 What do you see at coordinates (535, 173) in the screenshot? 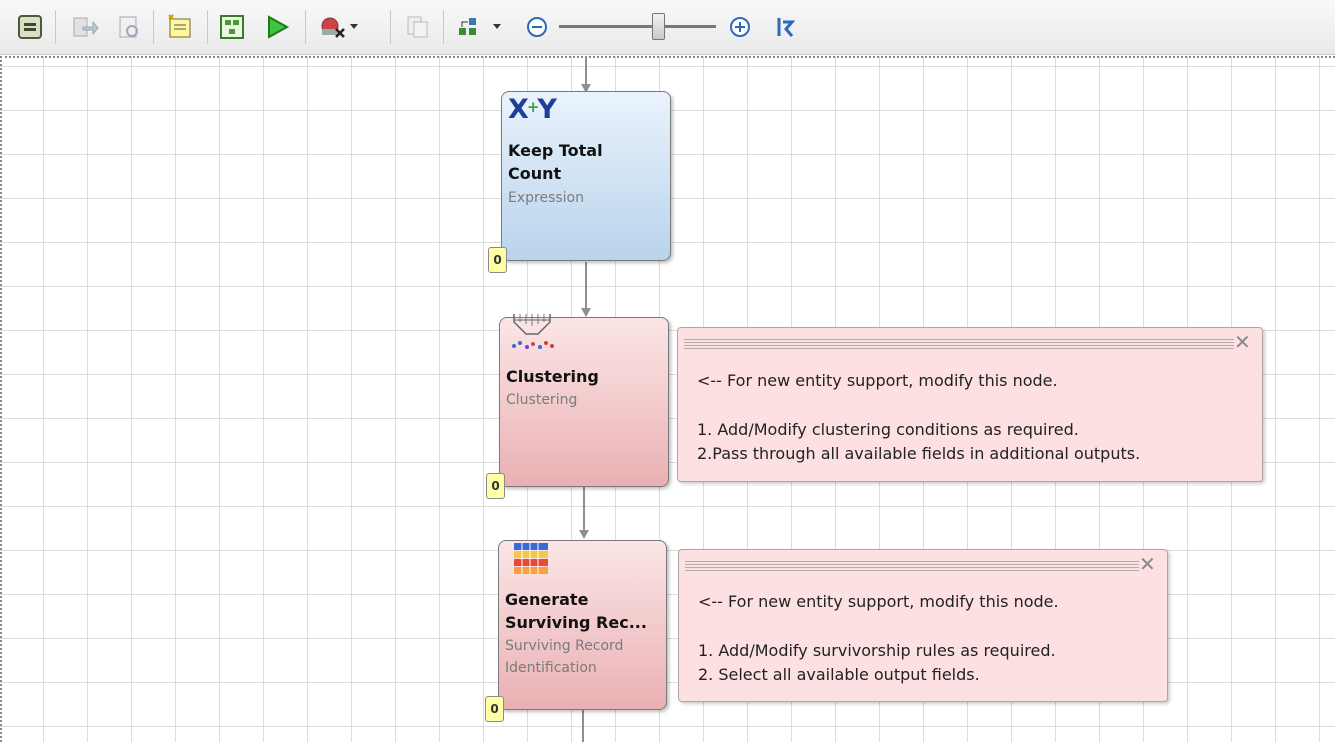
I see `node-title: Count` at bounding box center [535, 173].